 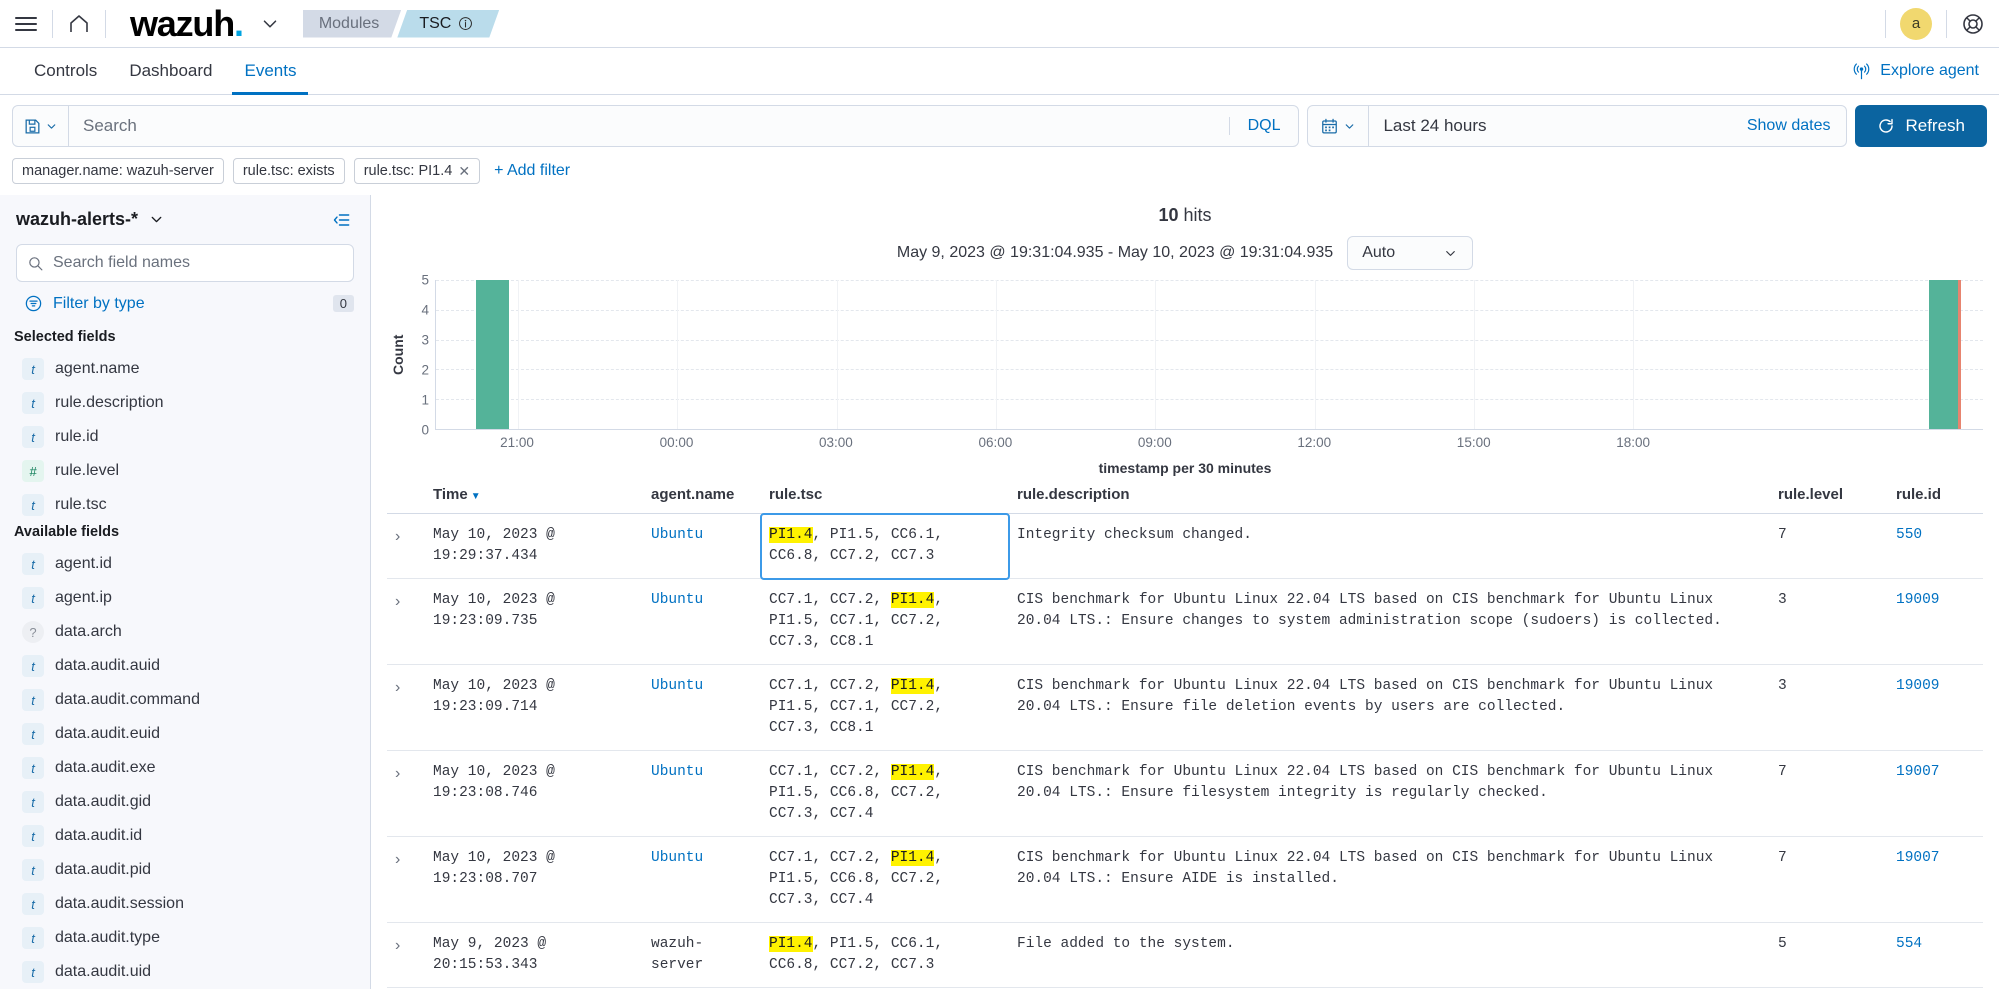 What do you see at coordinates (1209, 442) in the screenshot?
I see `chart-x-ticks: 21:00 00:00 03:00 06:00 09:00 12:00 15:00 18:00` at bounding box center [1209, 442].